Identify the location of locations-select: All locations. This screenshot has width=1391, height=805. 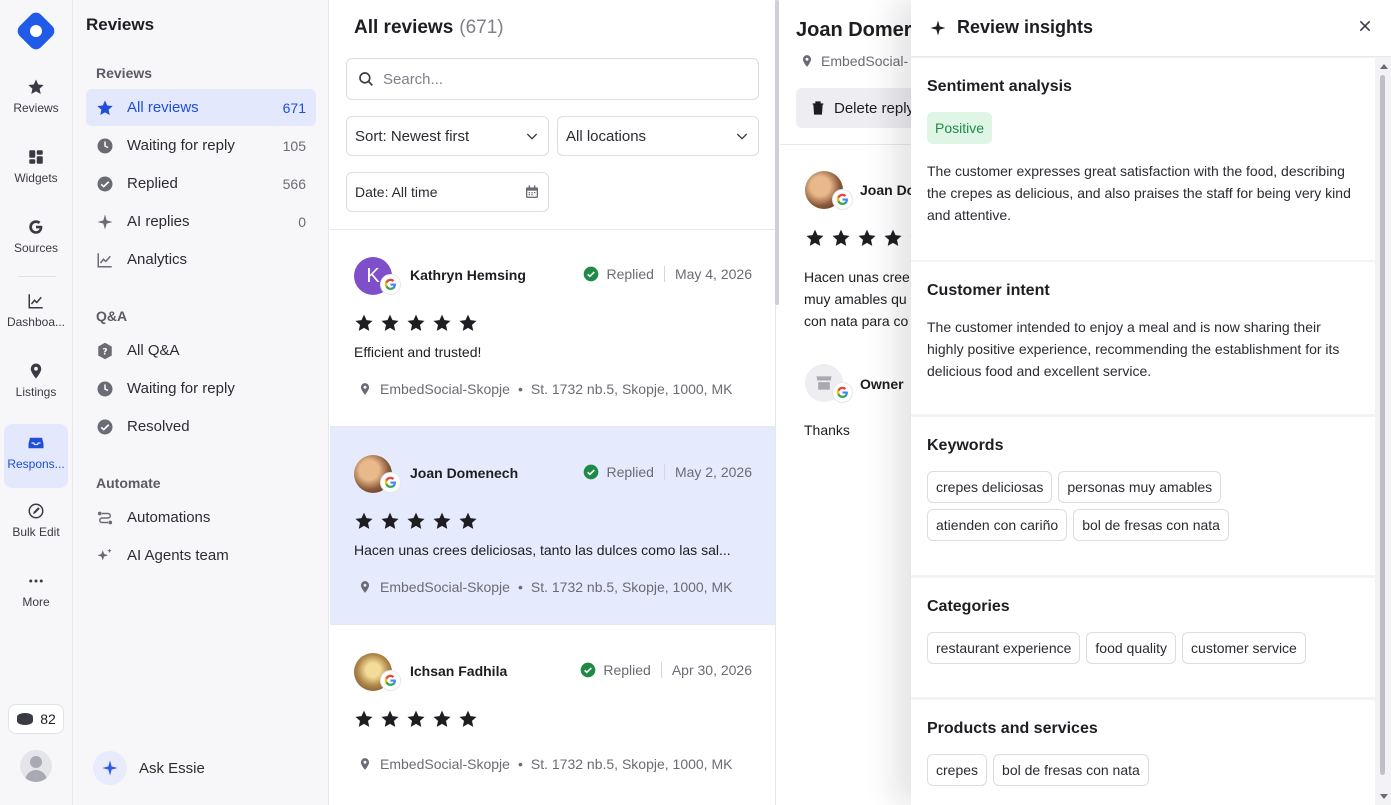
(658, 136).